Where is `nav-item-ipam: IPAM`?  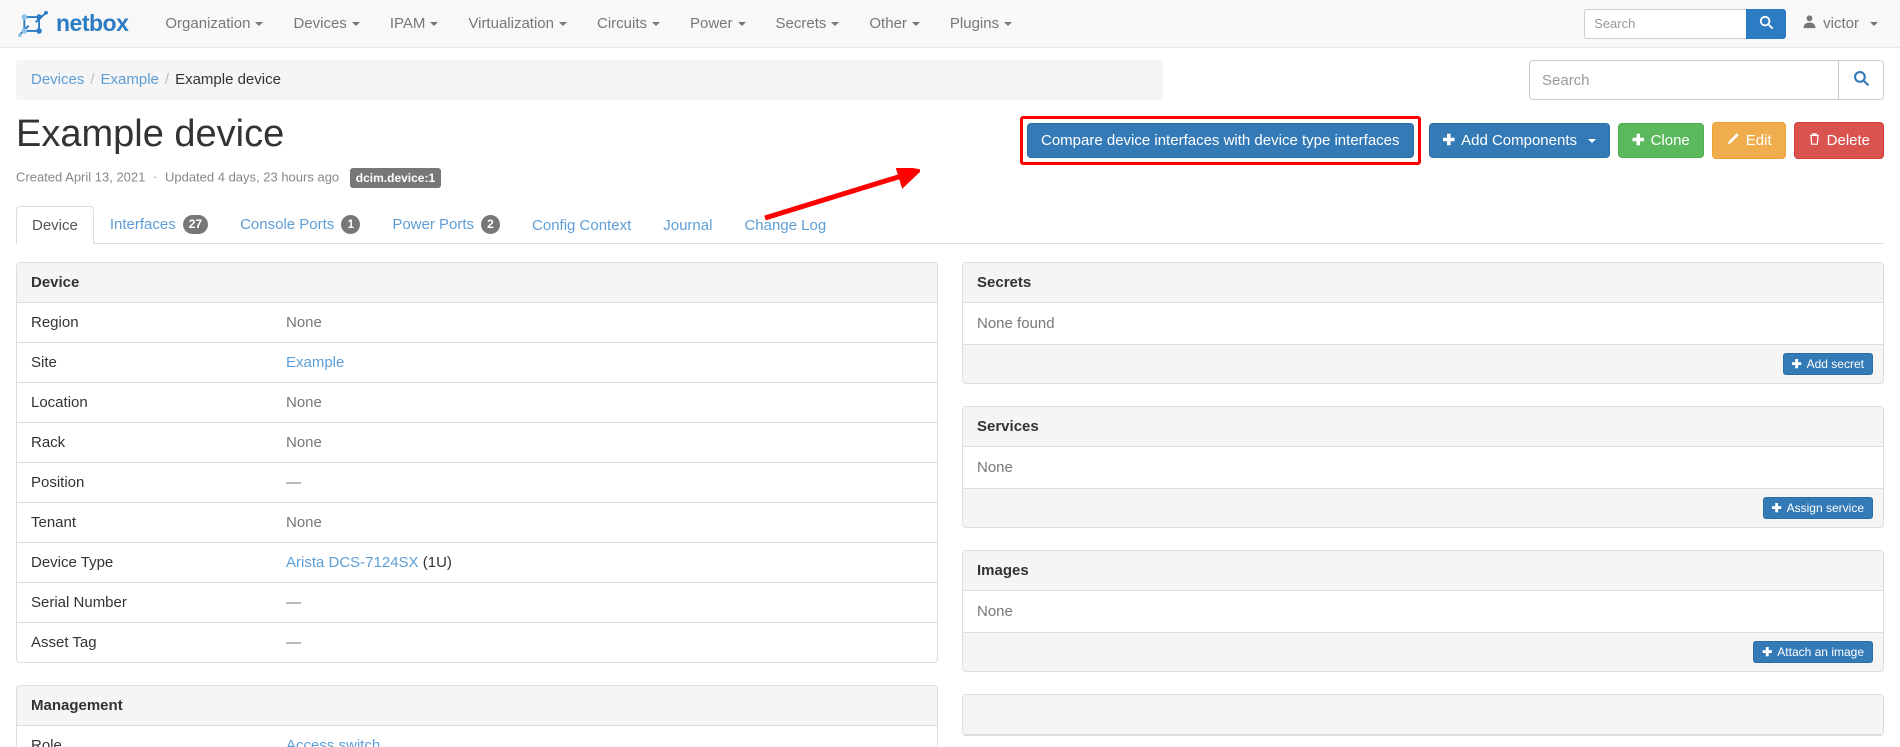 nav-item-ipam: IPAM is located at coordinates (414, 24).